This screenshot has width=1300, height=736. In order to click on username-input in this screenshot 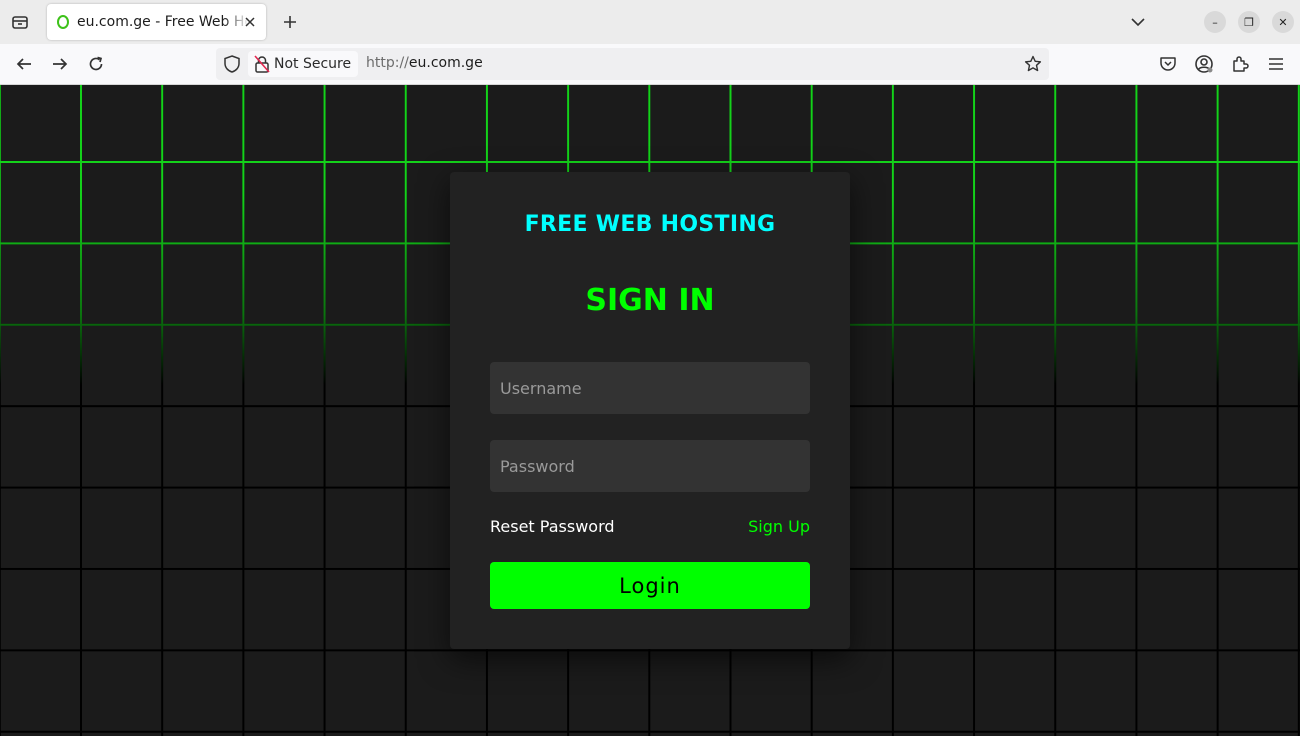, I will do `click(650, 388)`.